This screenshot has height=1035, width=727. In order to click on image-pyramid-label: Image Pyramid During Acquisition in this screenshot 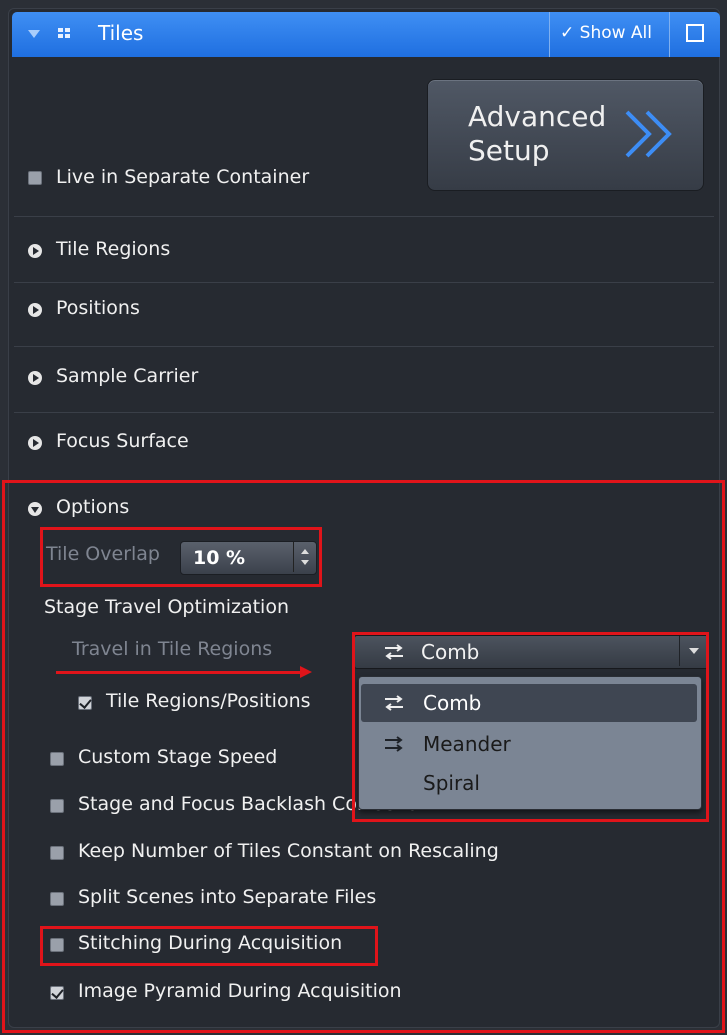, I will do `click(240, 991)`.